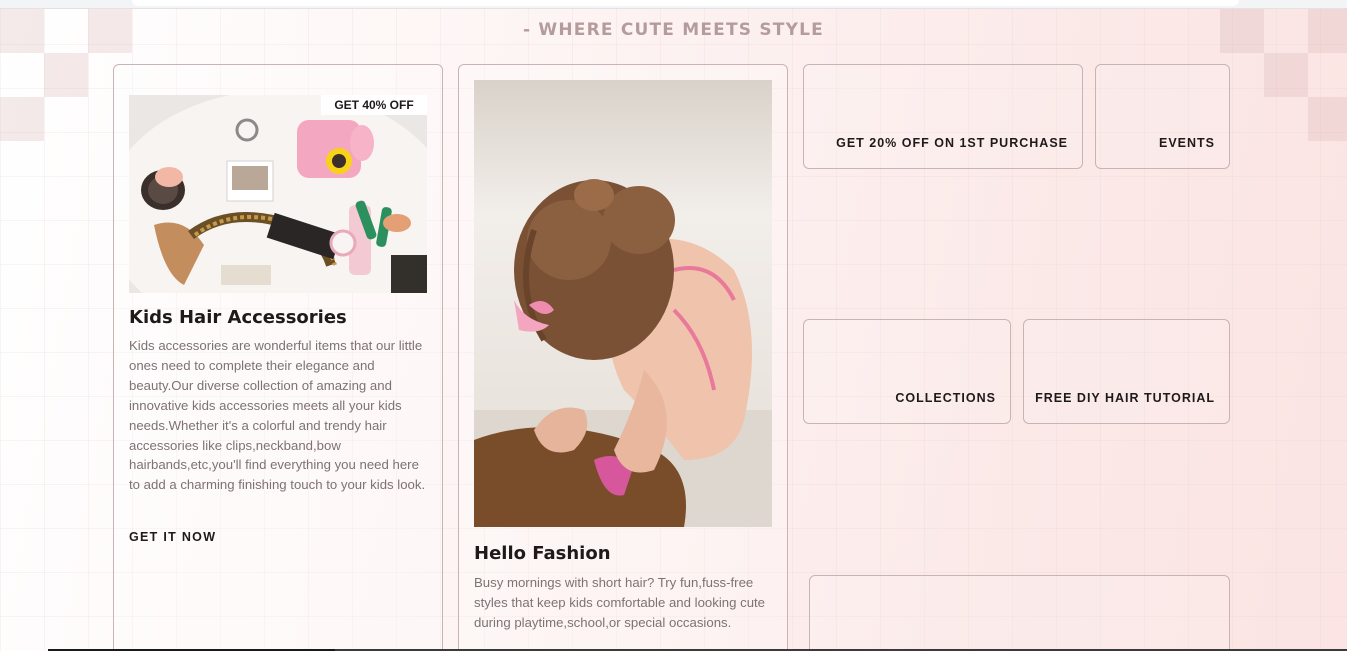 The height and width of the screenshot is (651, 1347). Describe the element at coordinates (1162, 116) in the screenshot. I see `events-tile: EVENTS` at that location.